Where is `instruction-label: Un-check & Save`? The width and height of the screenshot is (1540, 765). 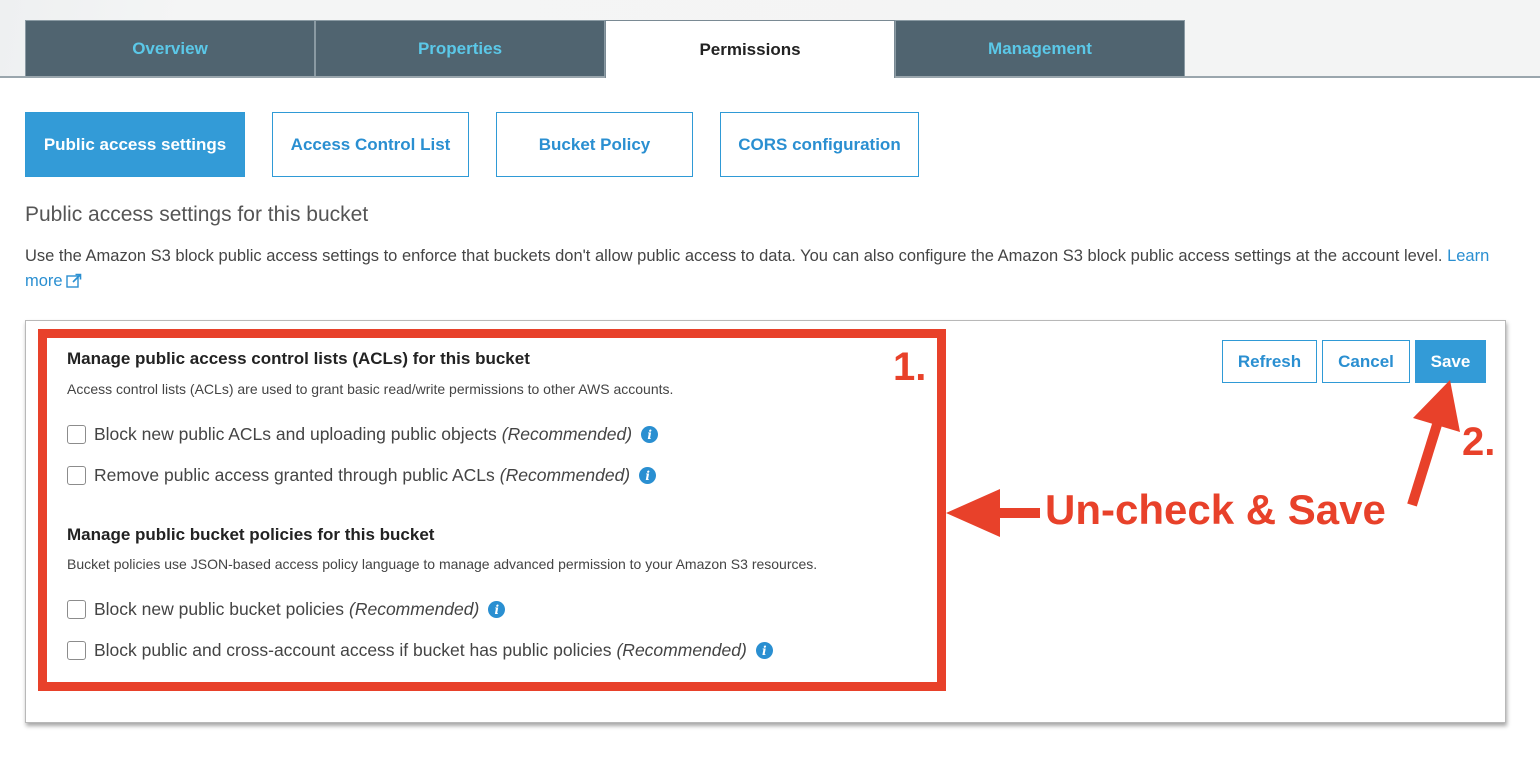 instruction-label: Un-check & Save is located at coordinates (1215, 509).